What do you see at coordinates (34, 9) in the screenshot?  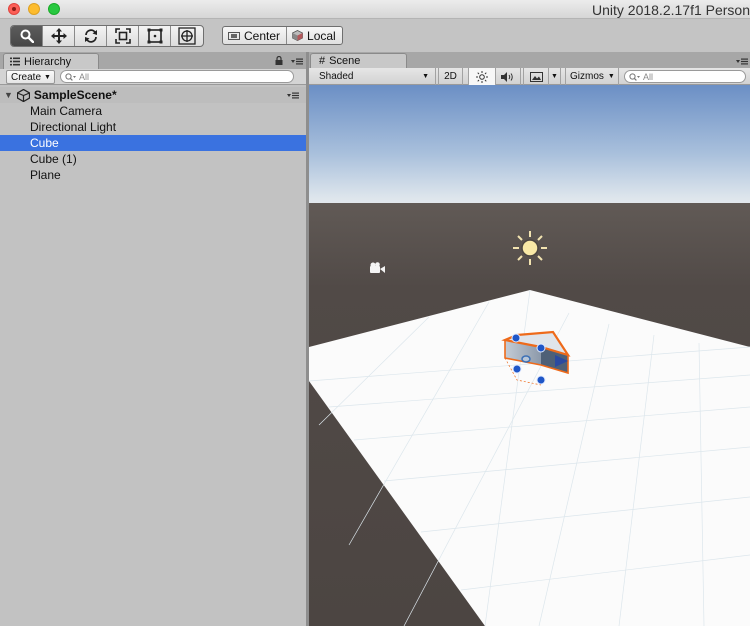 I see `minimize-window-button` at bounding box center [34, 9].